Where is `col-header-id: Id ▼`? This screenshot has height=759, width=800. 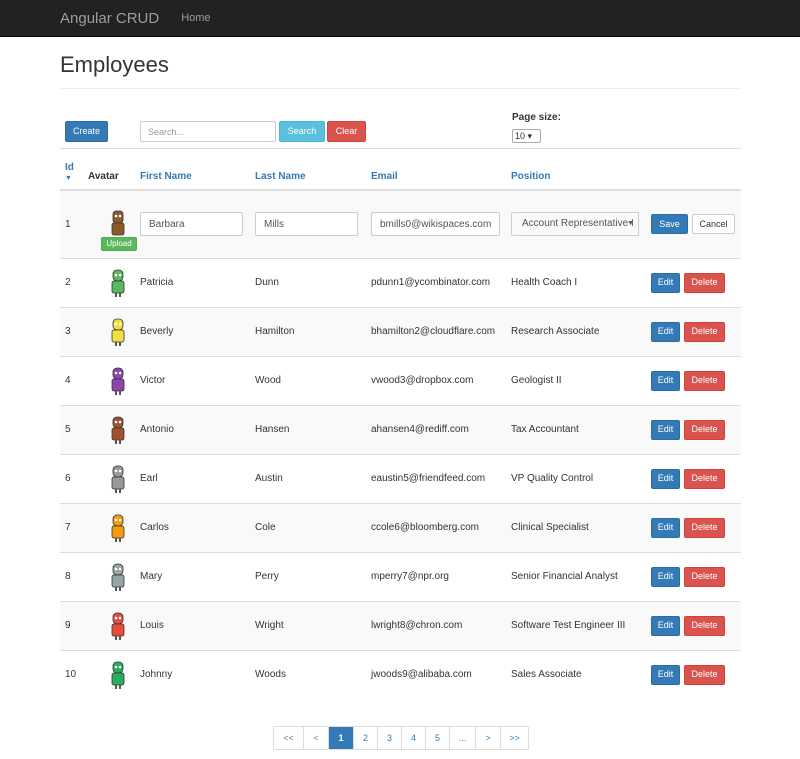 col-header-id: Id ▼ is located at coordinates (71, 170).